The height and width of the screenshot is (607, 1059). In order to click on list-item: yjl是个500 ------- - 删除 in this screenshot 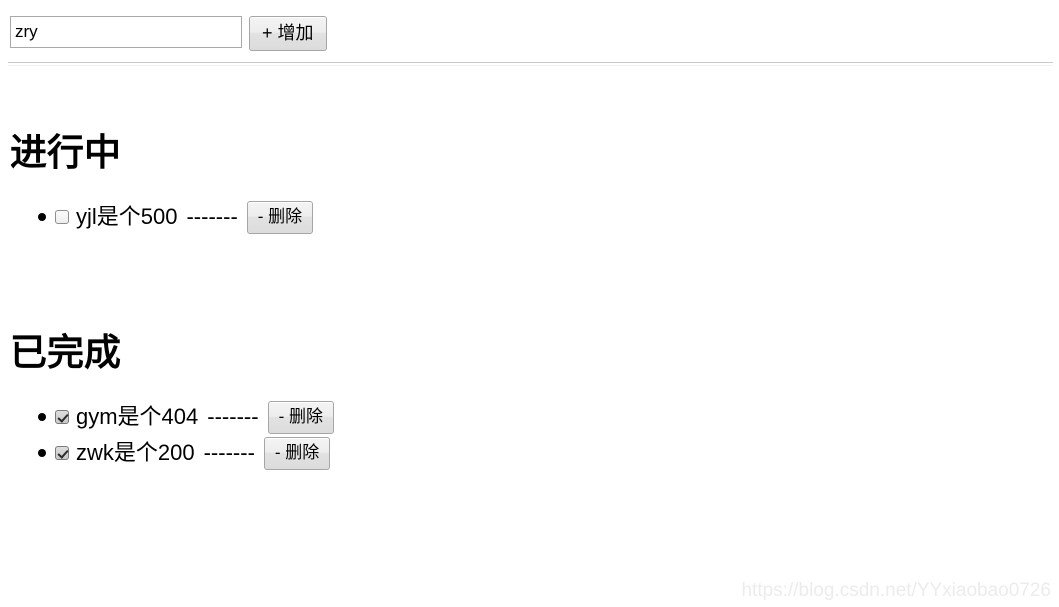, I will do `click(548, 217)`.